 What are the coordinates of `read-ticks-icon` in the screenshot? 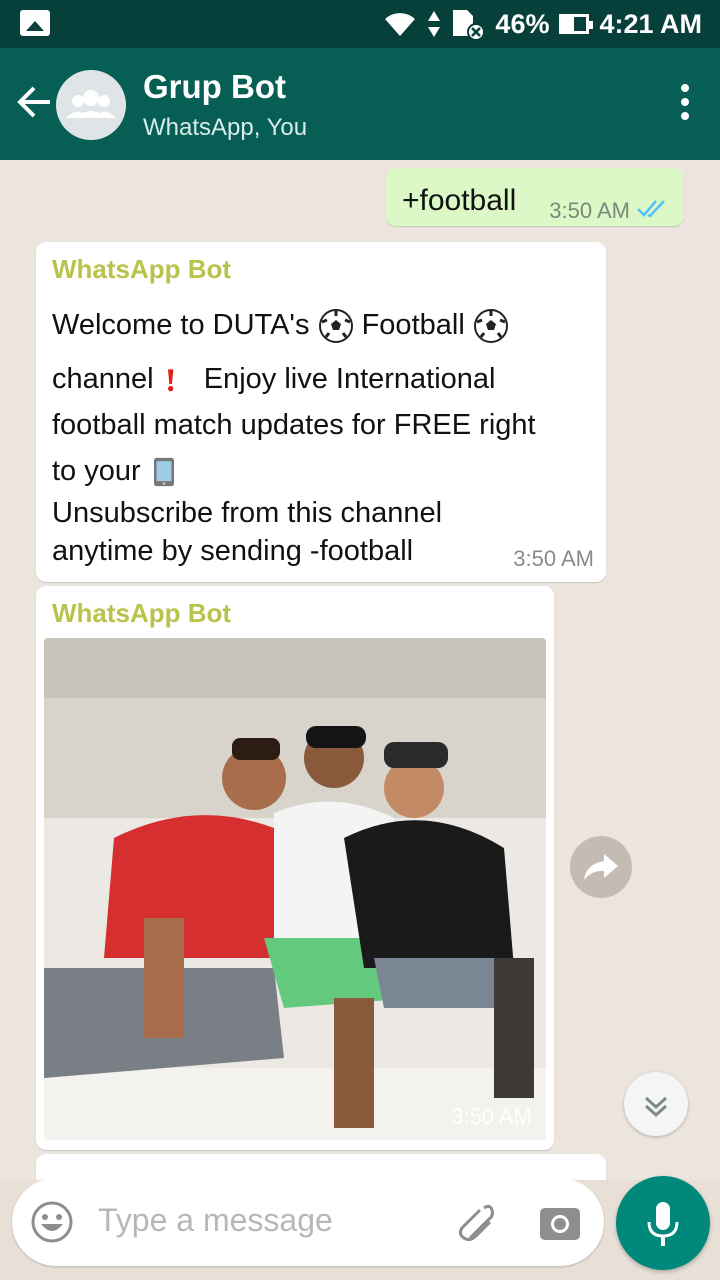 It's located at (651, 209).